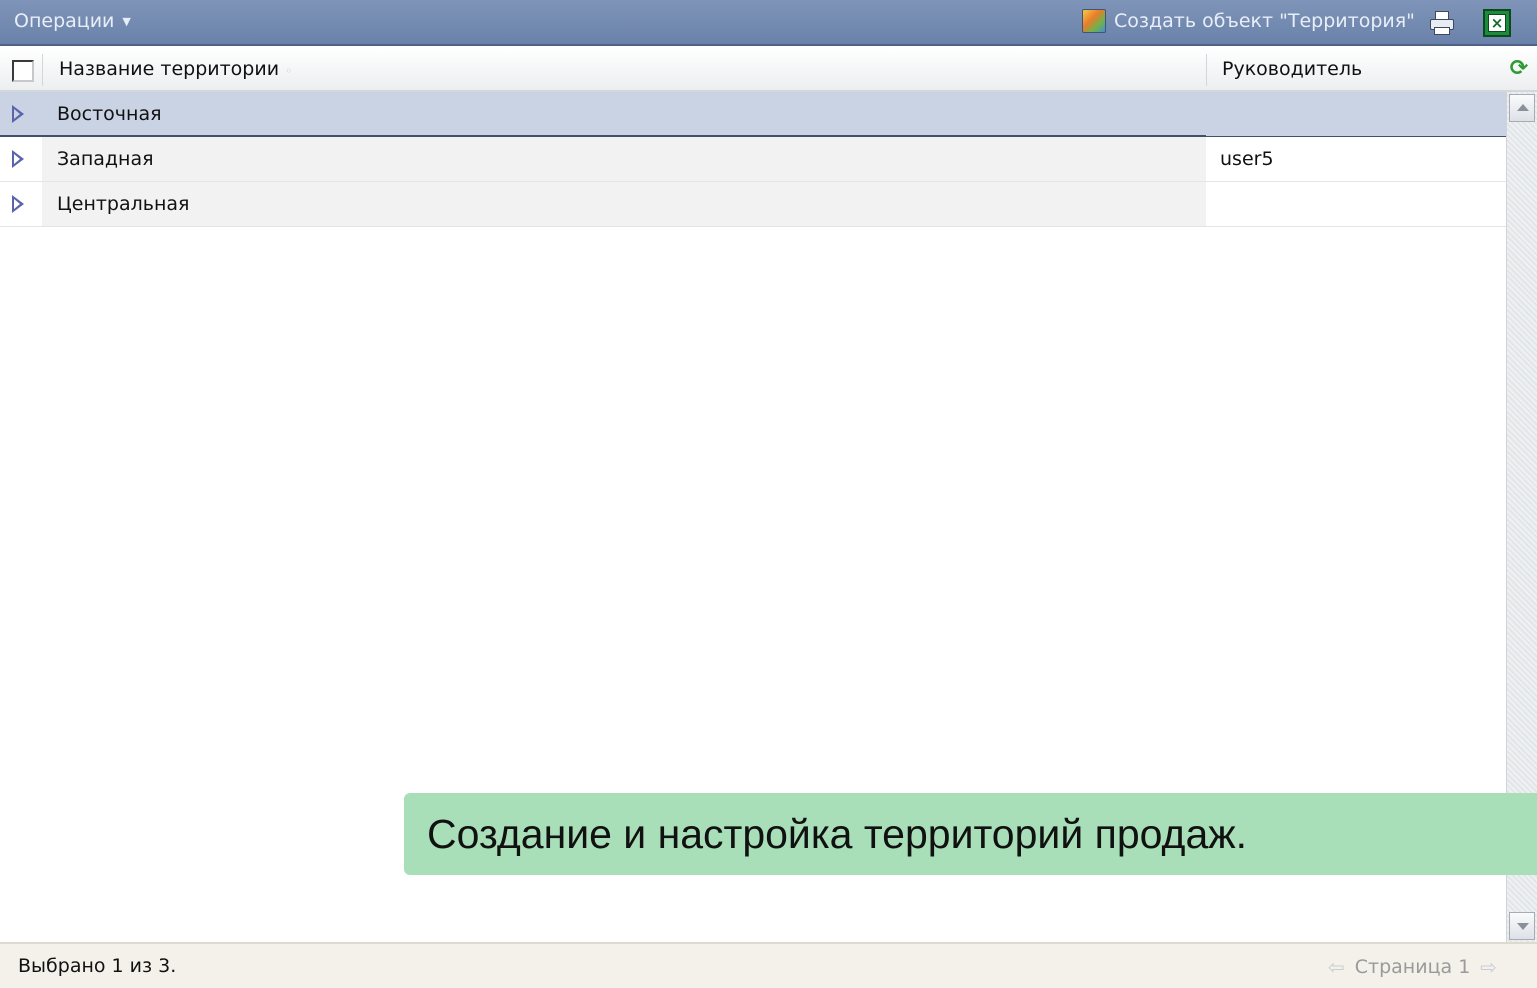 The image size is (1537, 988). I want to click on prev-page-arrow-icon: ⇦, so click(1336, 967).